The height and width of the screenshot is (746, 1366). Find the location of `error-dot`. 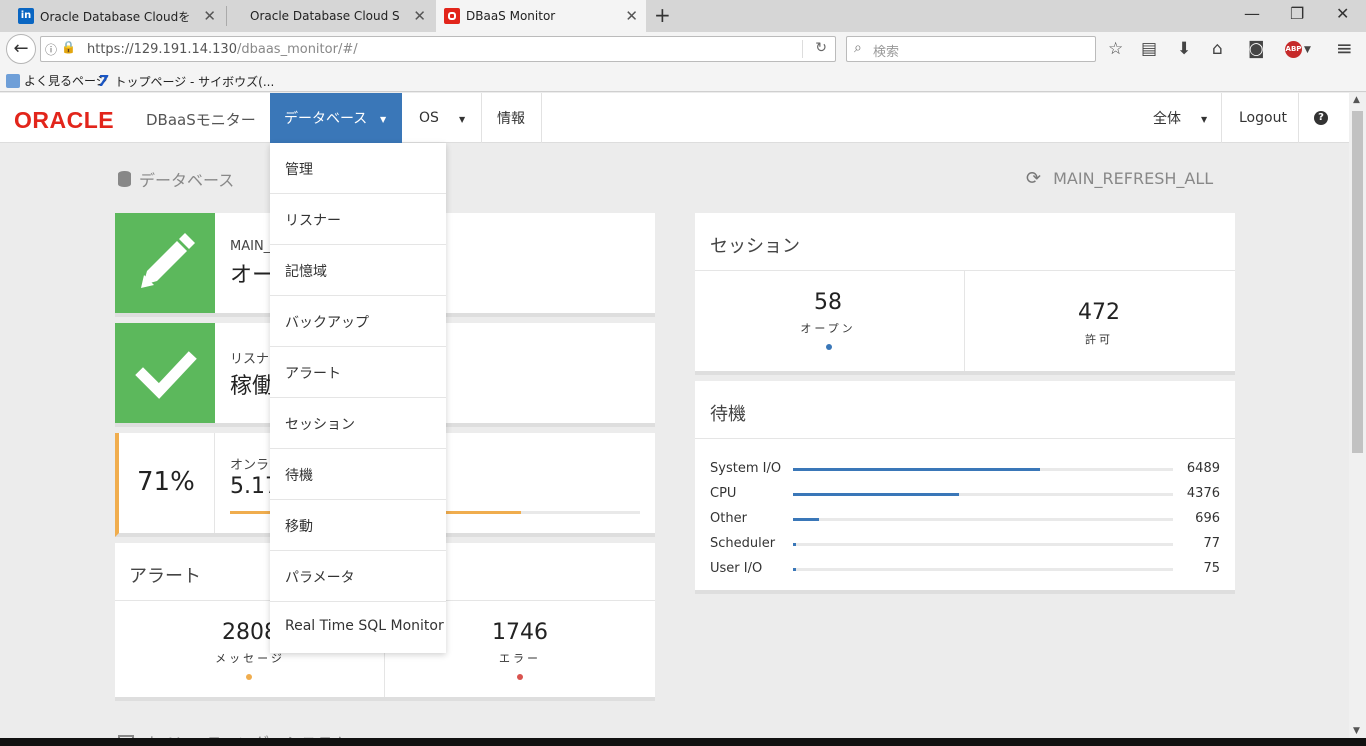

error-dot is located at coordinates (520, 677).